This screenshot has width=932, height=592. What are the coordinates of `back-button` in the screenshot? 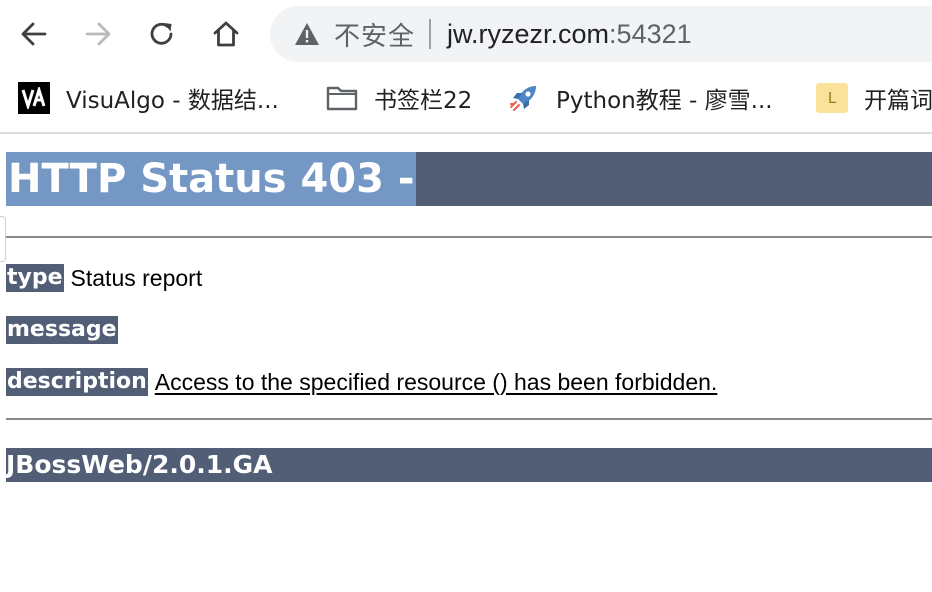 It's located at (34, 34).